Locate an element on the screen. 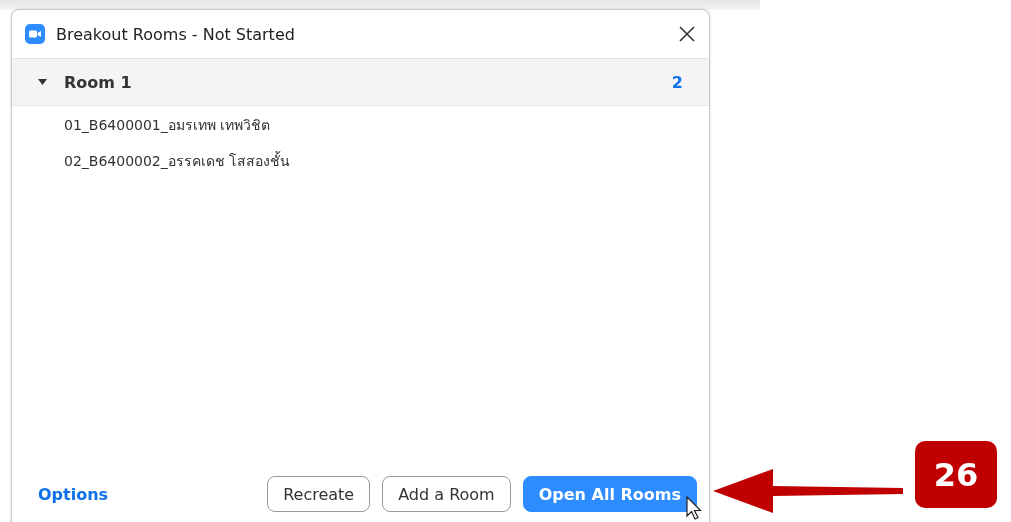 This screenshot has height=522, width=1011. room-row: Room 1 2 is located at coordinates (360, 82).